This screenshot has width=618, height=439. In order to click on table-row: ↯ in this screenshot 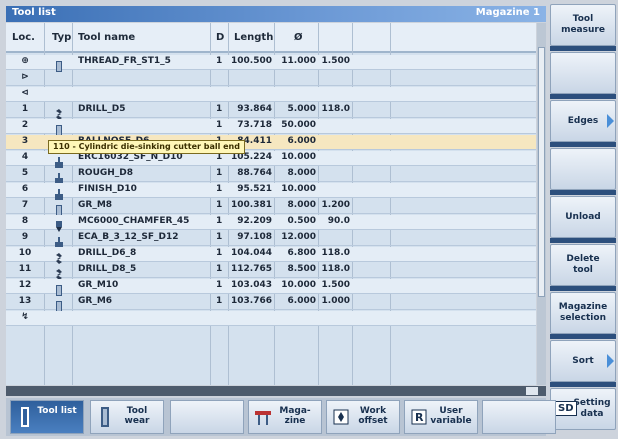, I will do `click(271, 318)`.